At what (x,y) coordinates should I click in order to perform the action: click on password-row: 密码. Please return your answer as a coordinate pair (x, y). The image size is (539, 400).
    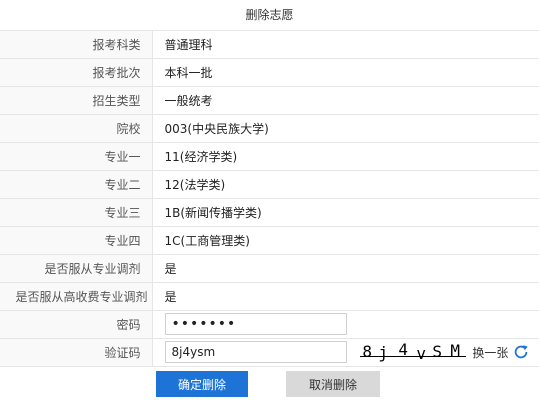
    Looking at the image, I should click on (269, 324).